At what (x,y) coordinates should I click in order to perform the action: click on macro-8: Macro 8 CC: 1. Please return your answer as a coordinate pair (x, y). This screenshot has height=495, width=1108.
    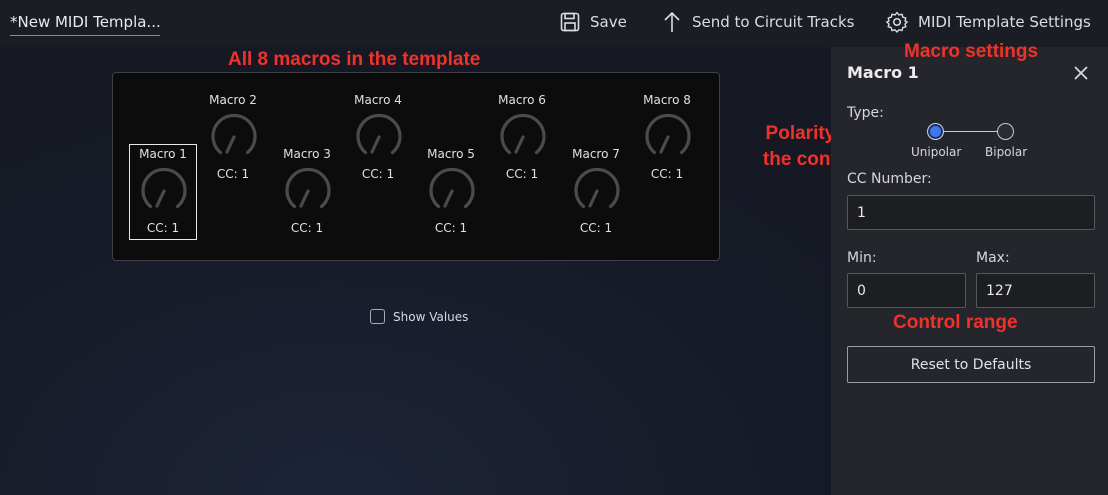
    Looking at the image, I should click on (667, 138).